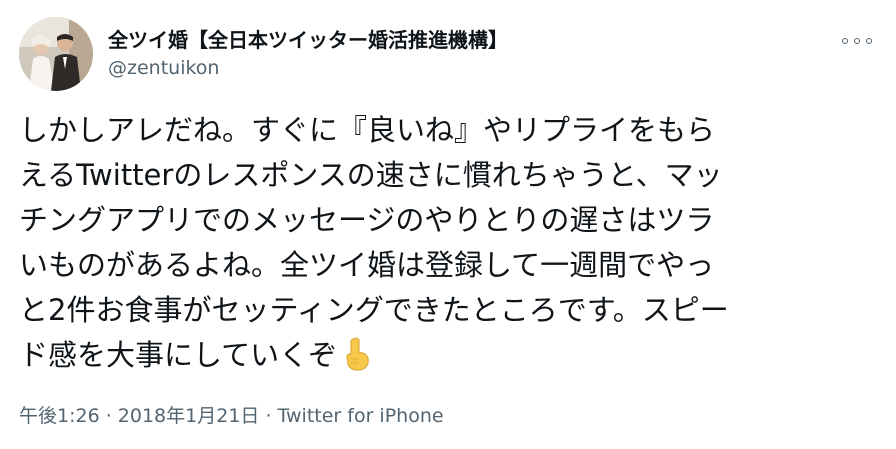 This screenshot has height=449, width=896. What do you see at coordinates (367, 130) in the screenshot?
I see `tweet-text-line: しかしアレだね。すぐに『良いね』やリプライをもら` at bounding box center [367, 130].